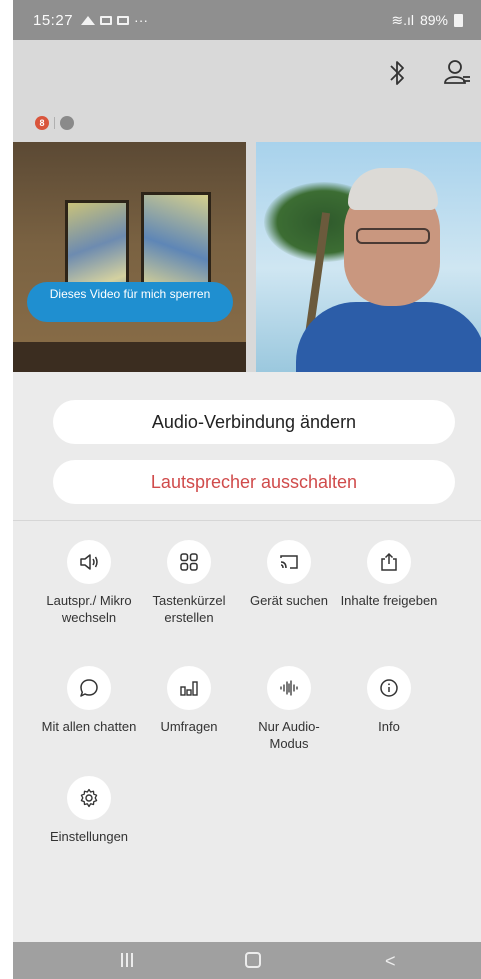 This screenshot has width=481, height=979. Describe the element at coordinates (247, 20) in the screenshot. I see `status-bar: 15:27 ··· ≋.ıl 89%` at that location.